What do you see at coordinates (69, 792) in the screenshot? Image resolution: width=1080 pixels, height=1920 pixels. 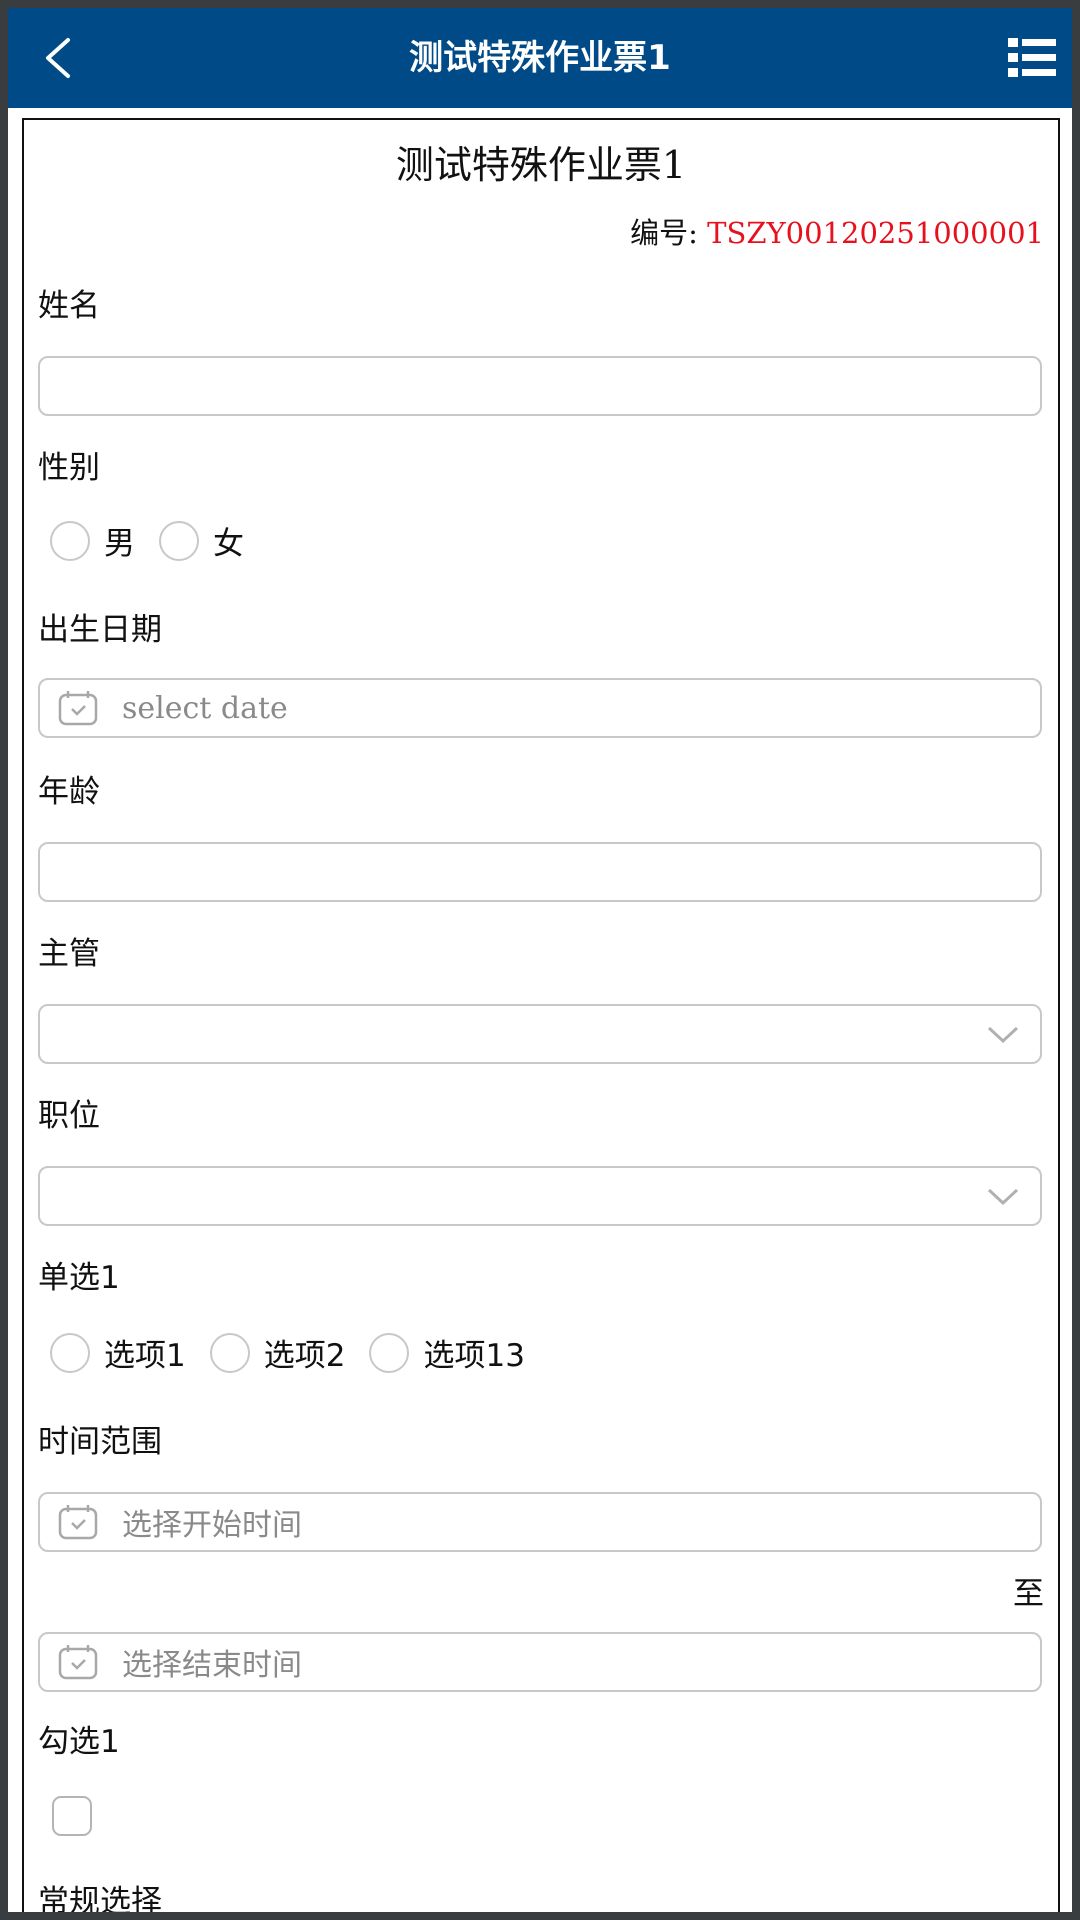 I see `age-label: 年龄` at bounding box center [69, 792].